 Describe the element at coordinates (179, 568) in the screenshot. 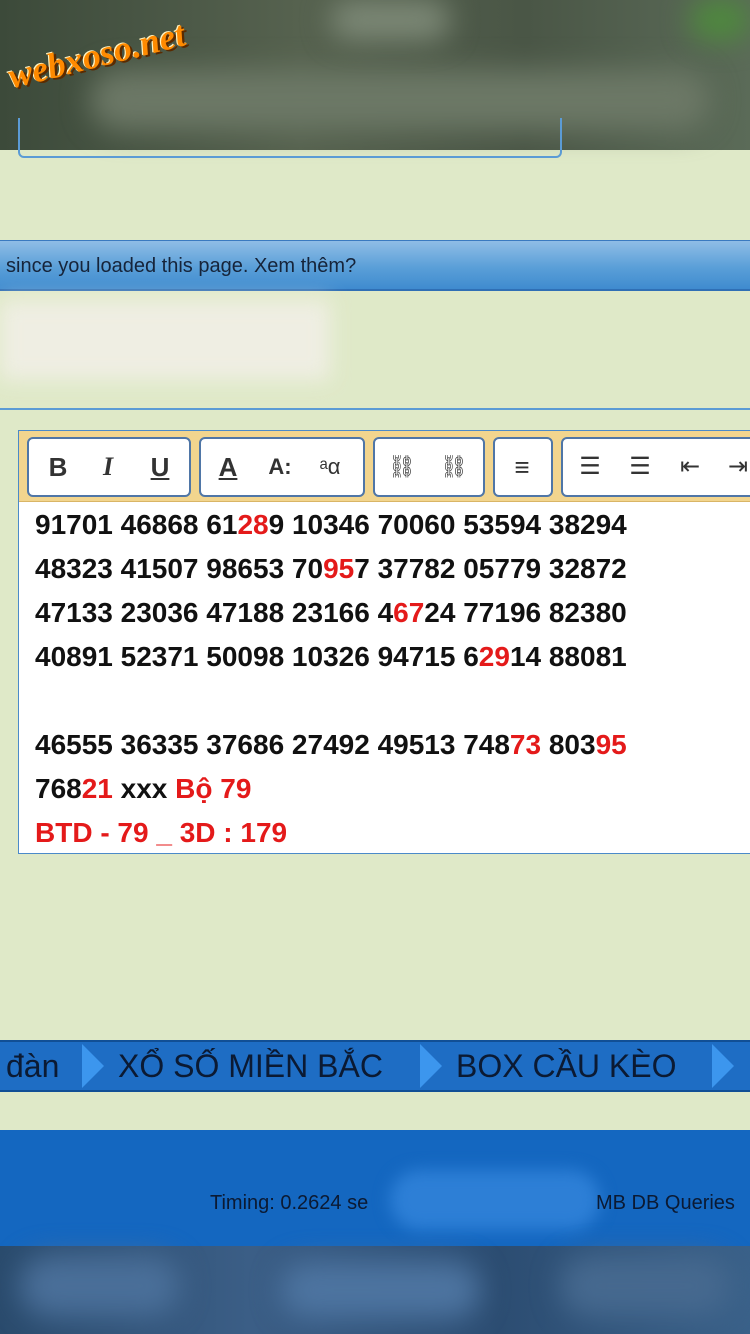

I see `line-text: 48323 41507 98653 70` at that location.